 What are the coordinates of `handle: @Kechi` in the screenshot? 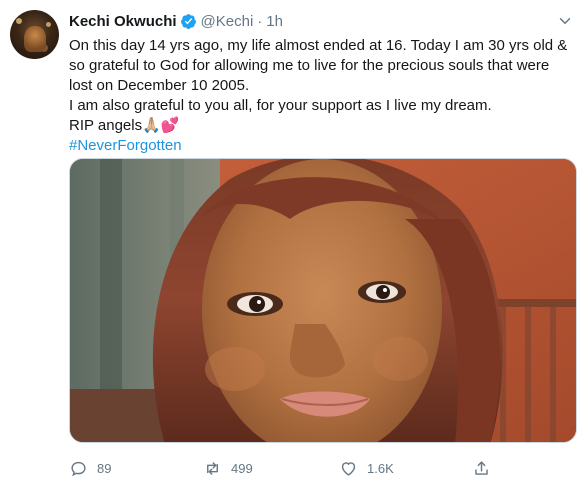 It's located at (227, 21).